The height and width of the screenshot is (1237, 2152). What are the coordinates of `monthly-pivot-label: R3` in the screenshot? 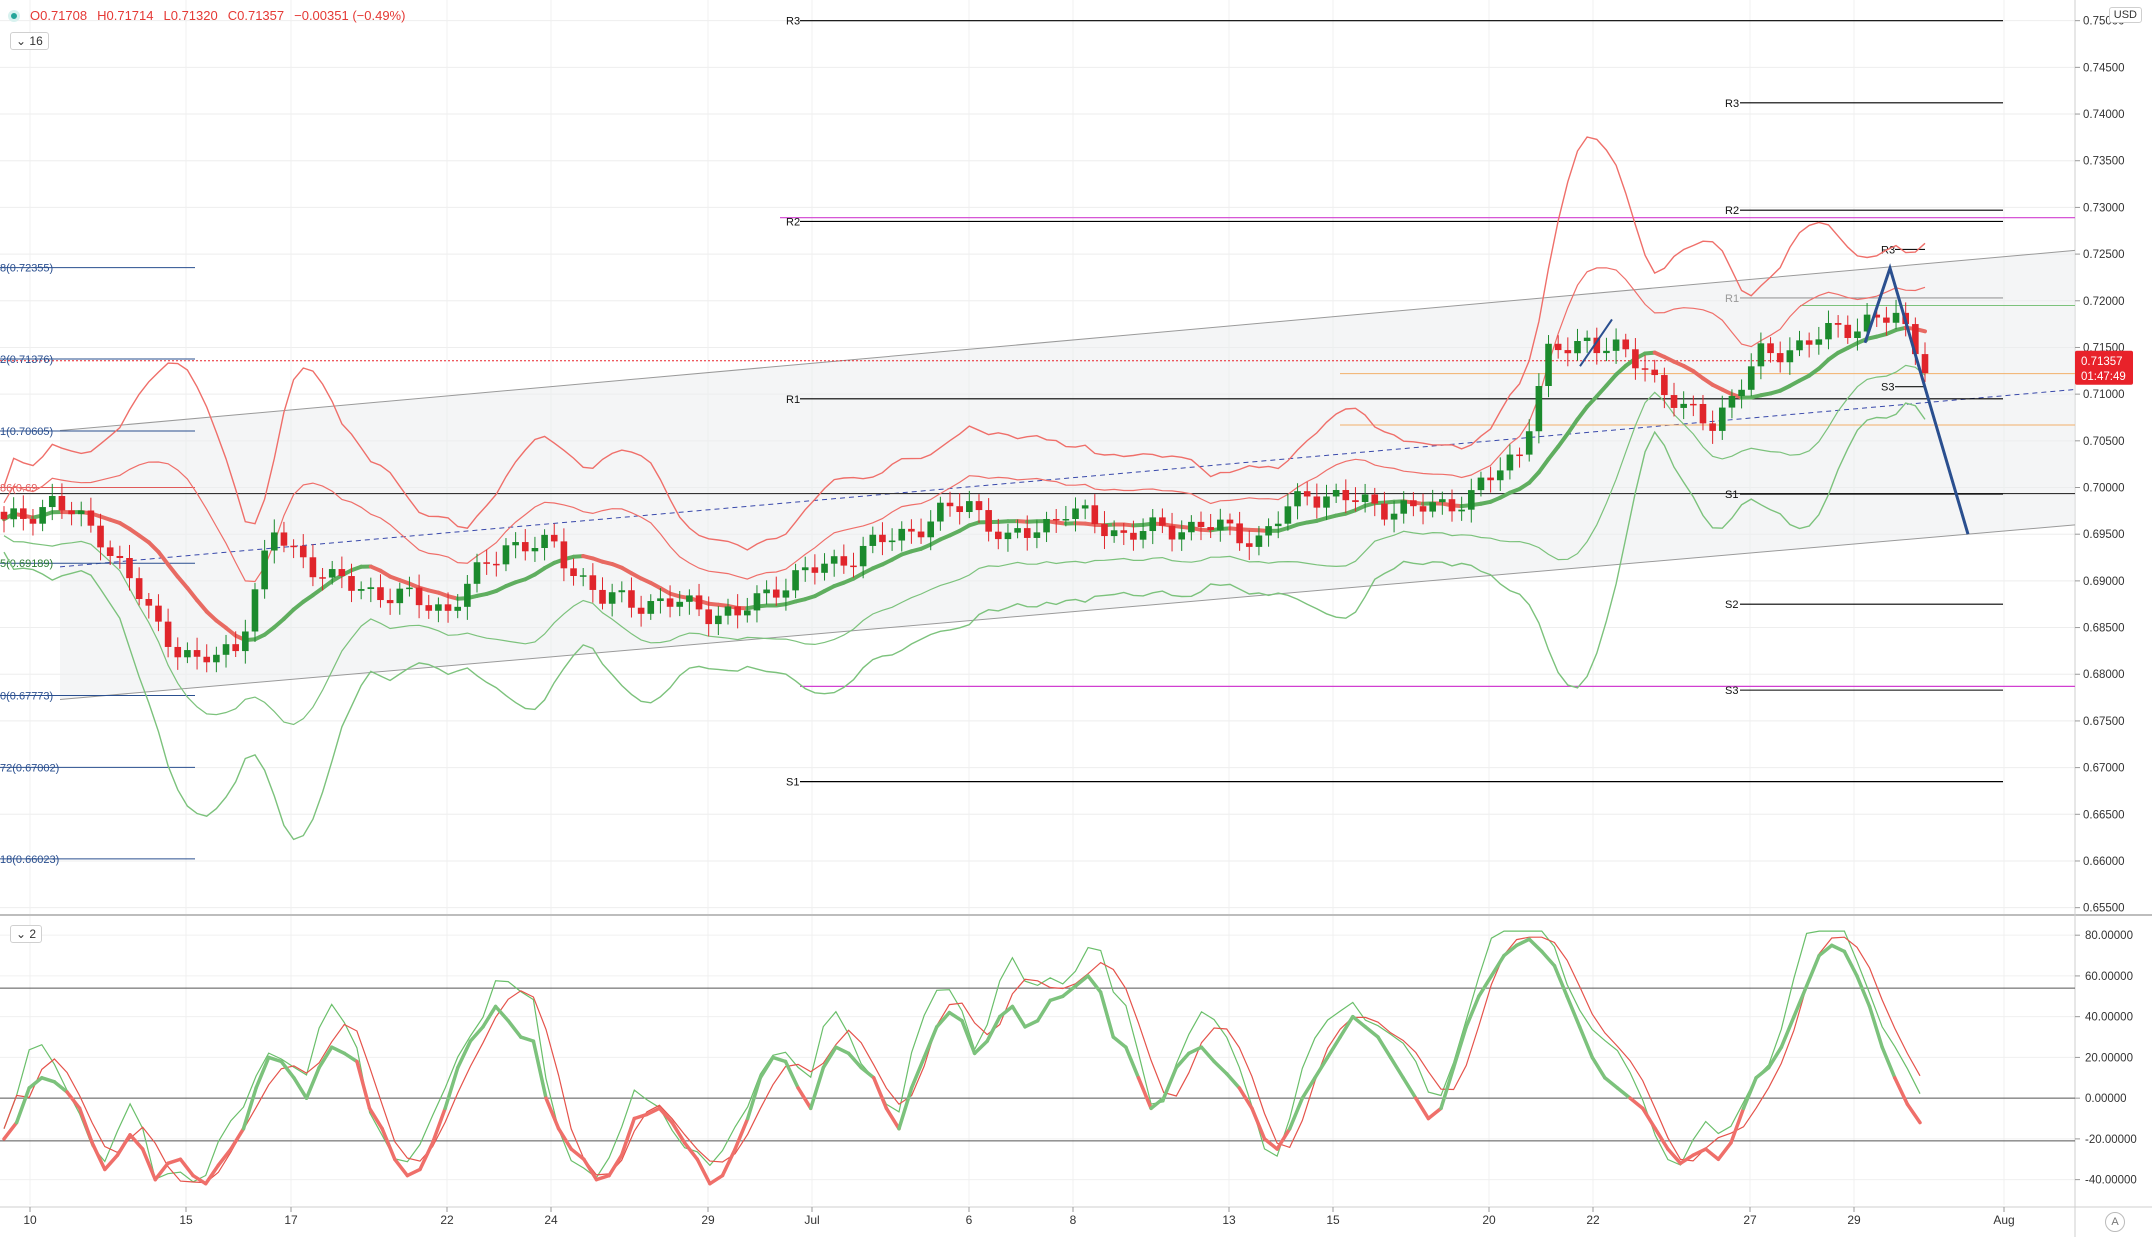 It's located at (793, 22).